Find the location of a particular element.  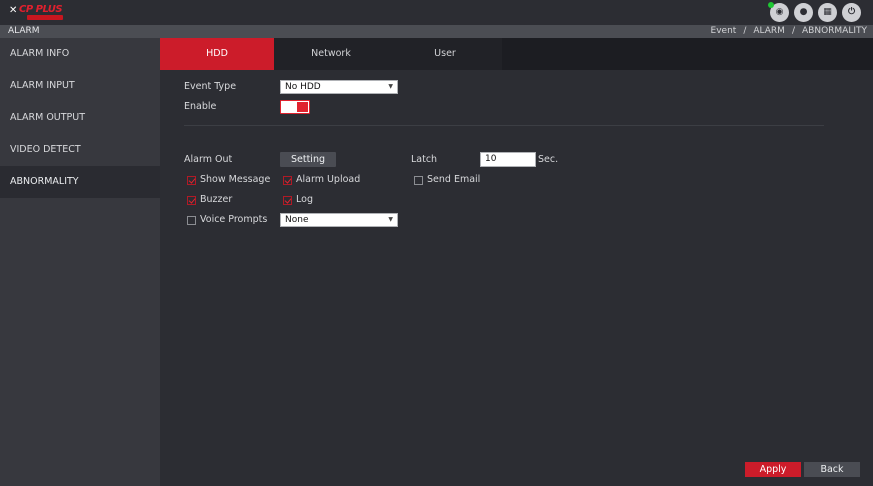

alarm-out-label: Alarm Out is located at coordinates (208, 159).